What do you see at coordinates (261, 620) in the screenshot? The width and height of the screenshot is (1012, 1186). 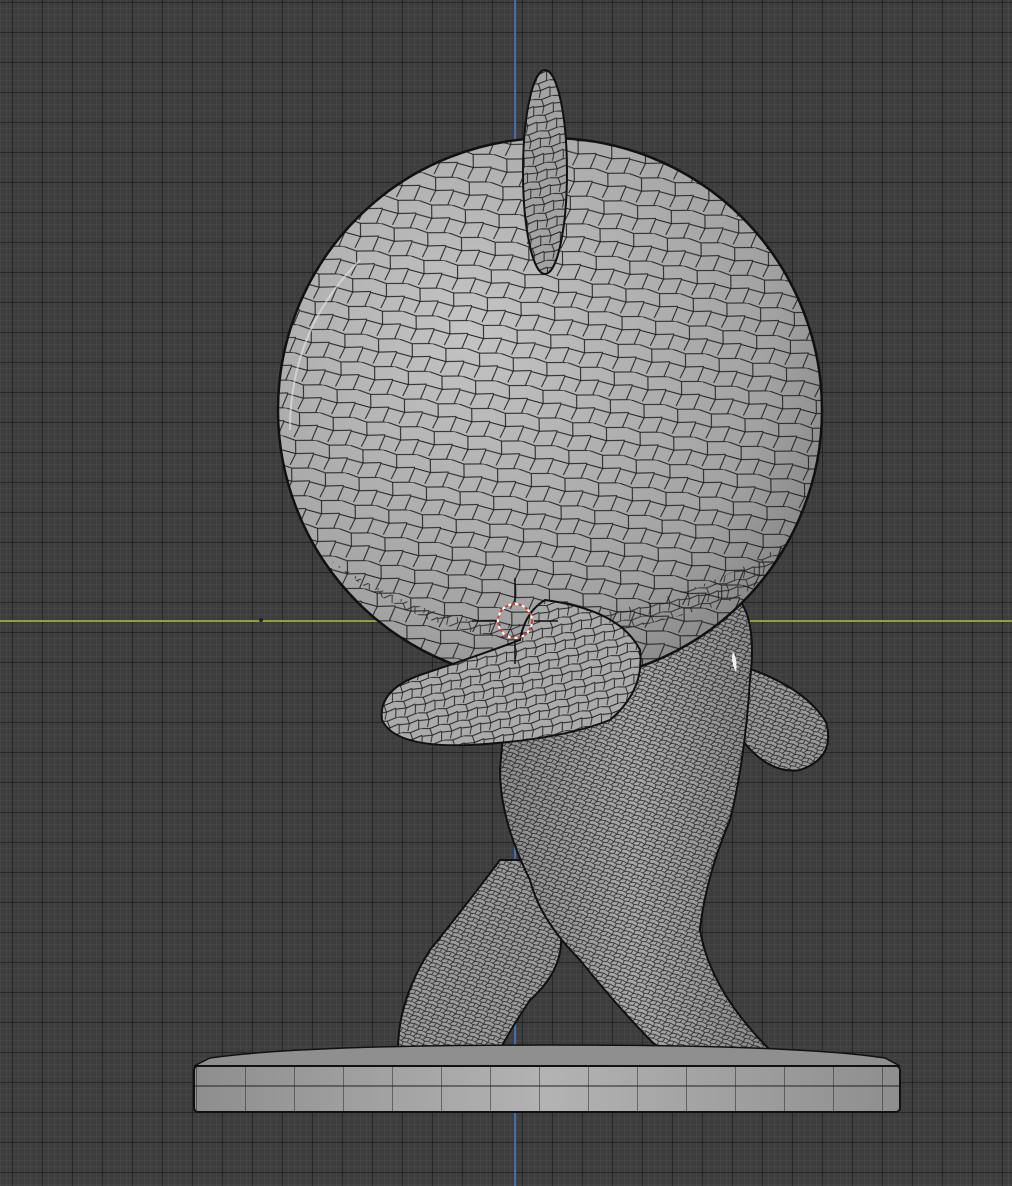 I see `origin-dot-icon` at bounding box center [261, 620].